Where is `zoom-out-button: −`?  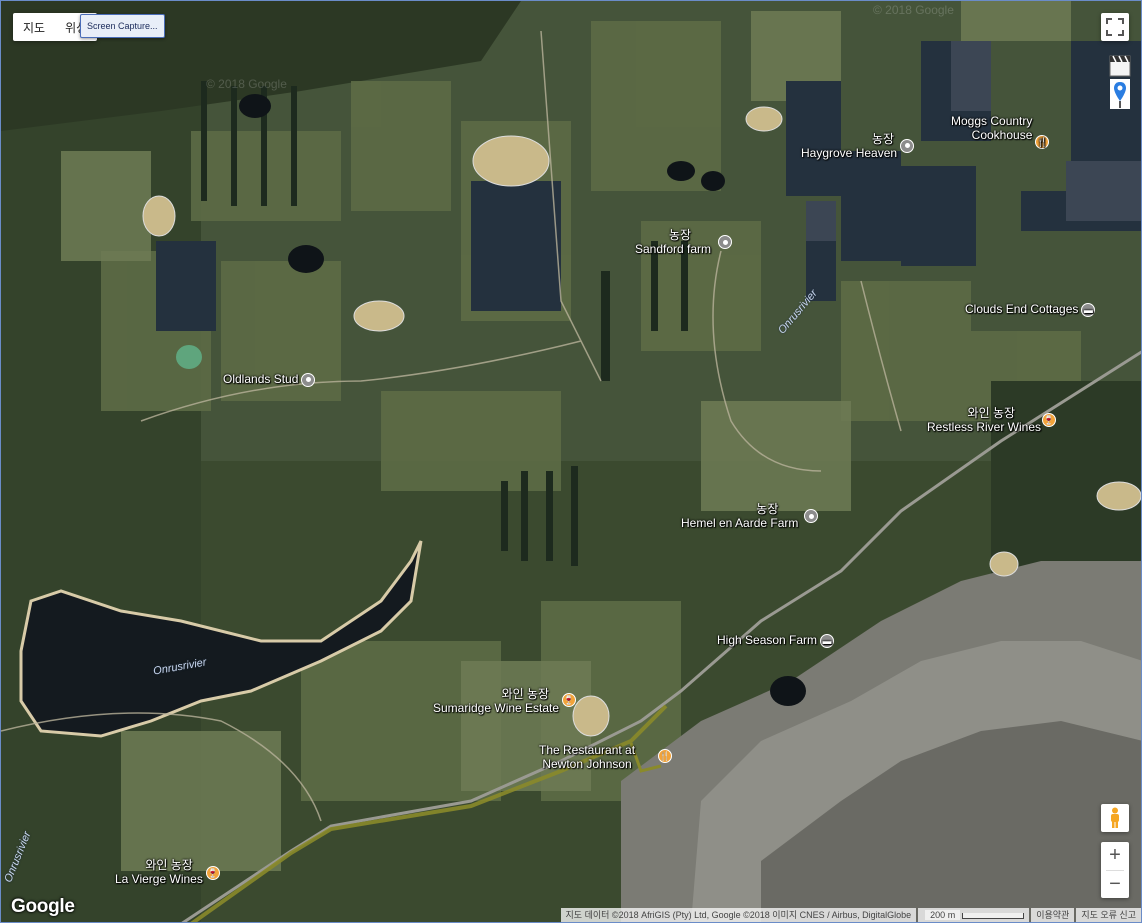
zoom-out-button: − is located at coordinates (1115, 885).